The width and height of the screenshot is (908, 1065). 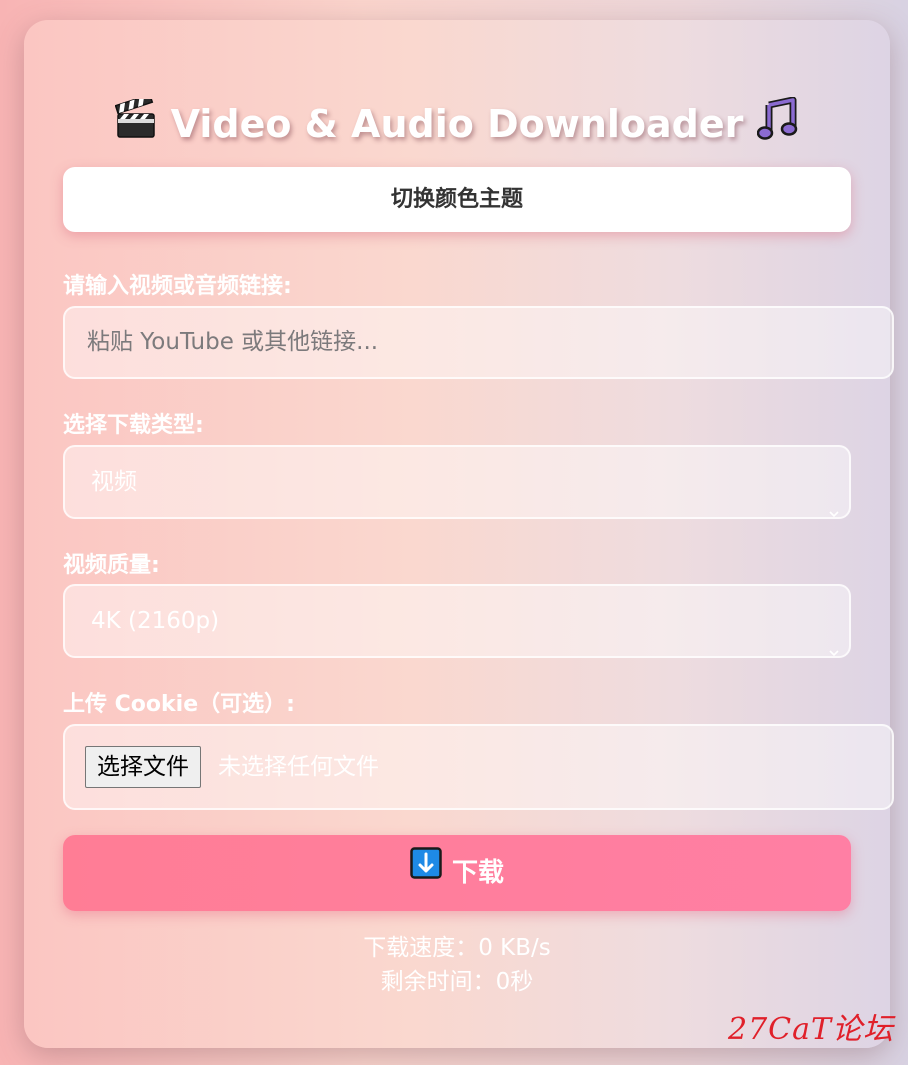 I want to click on url-label: 请输入视频或音频链接:, so click(x=177, y=286).